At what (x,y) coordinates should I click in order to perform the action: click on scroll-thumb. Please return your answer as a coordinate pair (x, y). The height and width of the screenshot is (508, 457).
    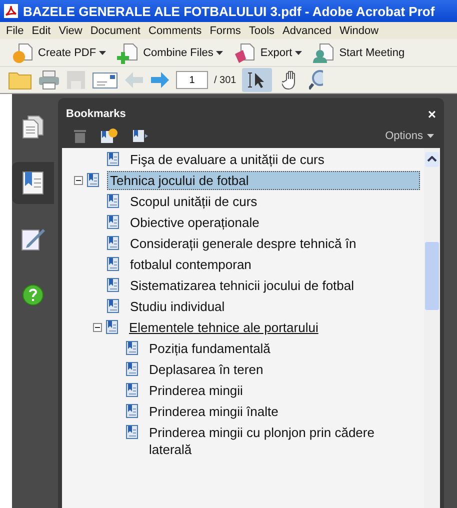
    Looking at the image, I should click on (432, 276).